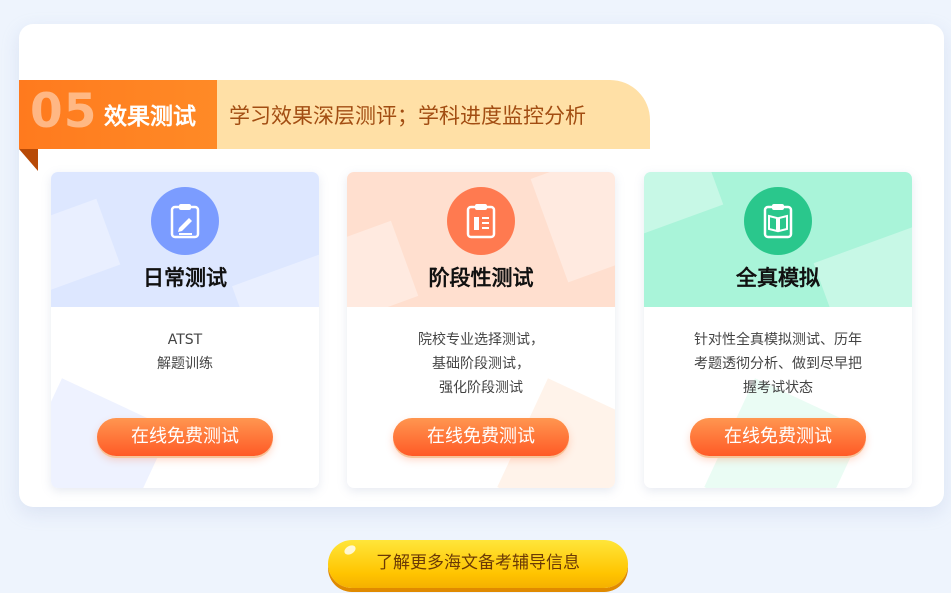  I want to click on description-line: ATST, so click(185, 340).